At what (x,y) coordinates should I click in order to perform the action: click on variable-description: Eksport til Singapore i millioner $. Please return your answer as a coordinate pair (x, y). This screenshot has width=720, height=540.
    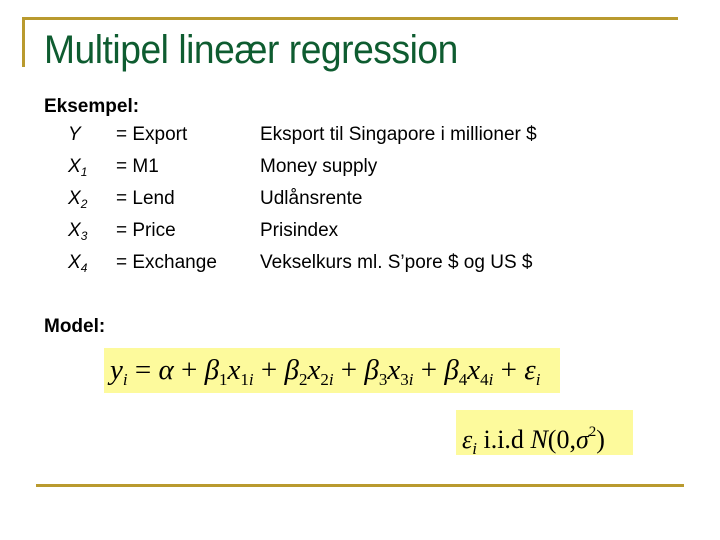
    Looking at the image, I should click on (398, 134).